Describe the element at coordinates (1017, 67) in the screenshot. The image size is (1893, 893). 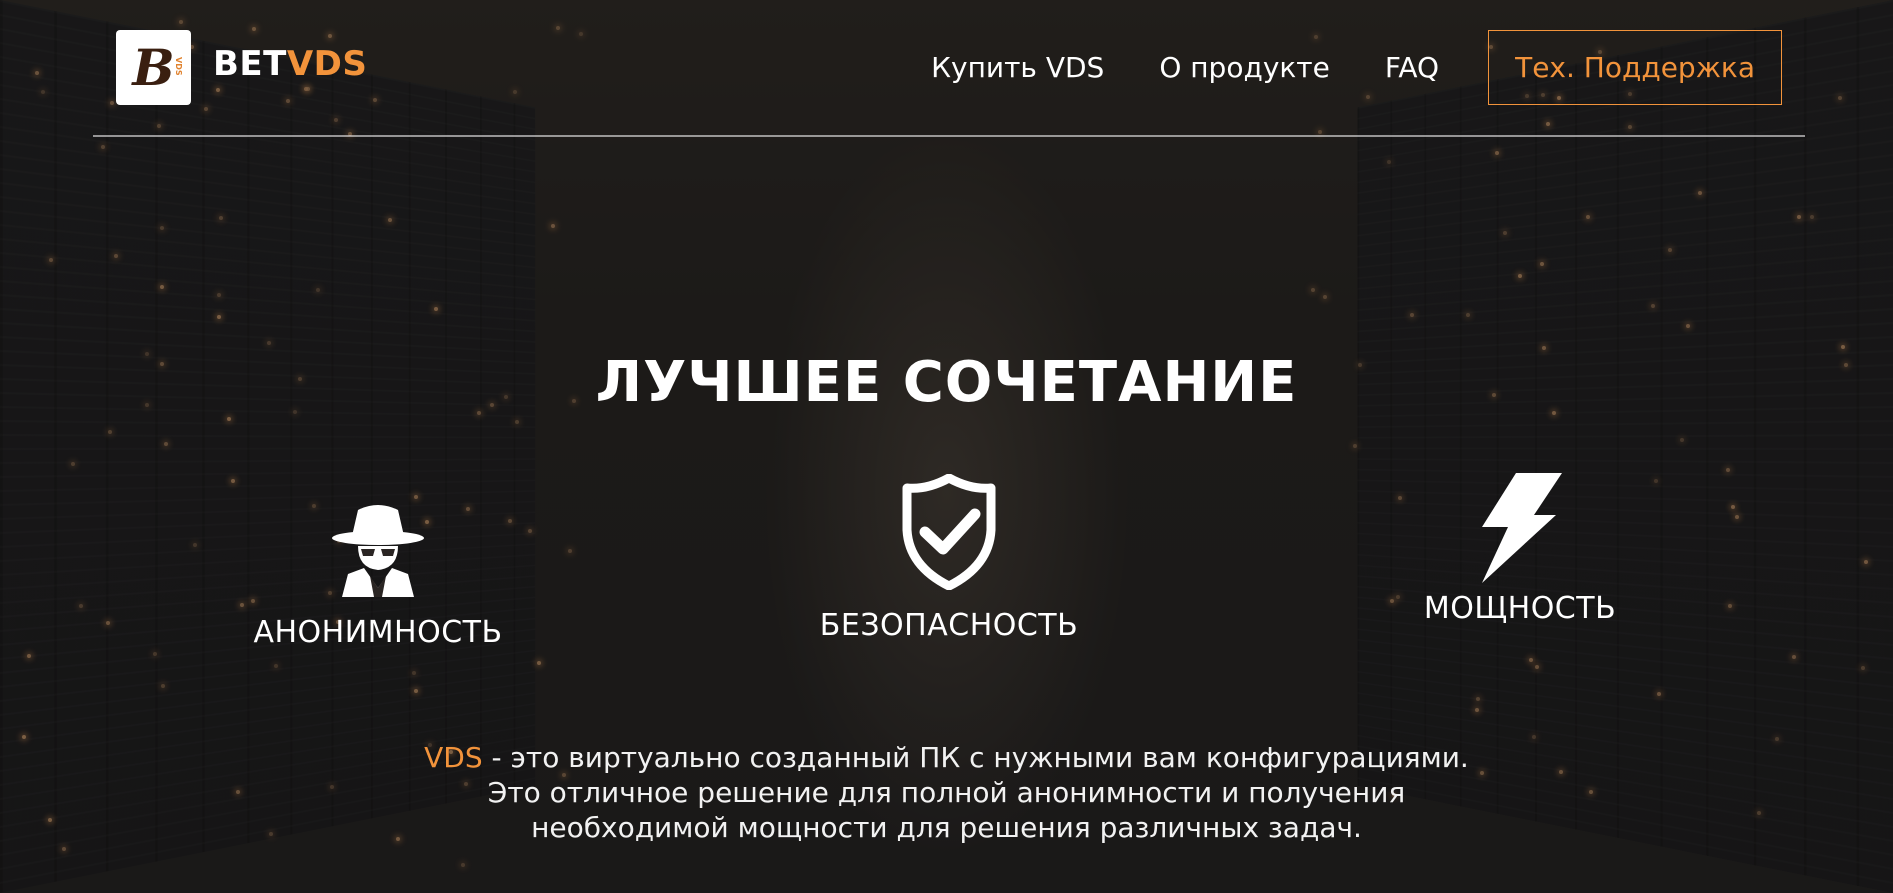
I see `nav-buy-vds: Купить VDS` at that location.